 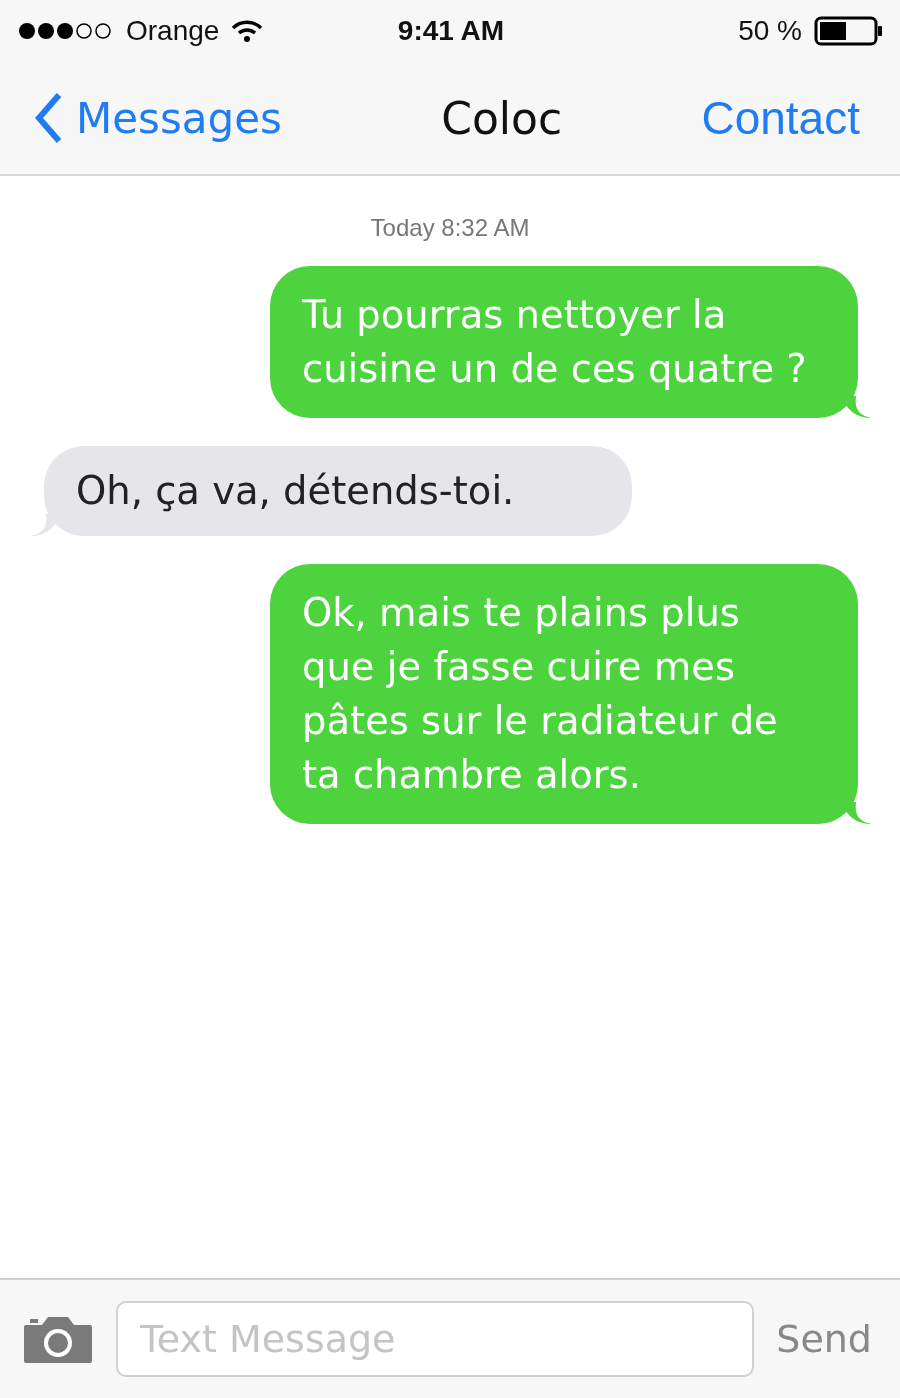 What do you see at coordinates (451, 31) in the screenshot?
I see `clock-time: 9:41 AM` at bounding box center [451, 31].